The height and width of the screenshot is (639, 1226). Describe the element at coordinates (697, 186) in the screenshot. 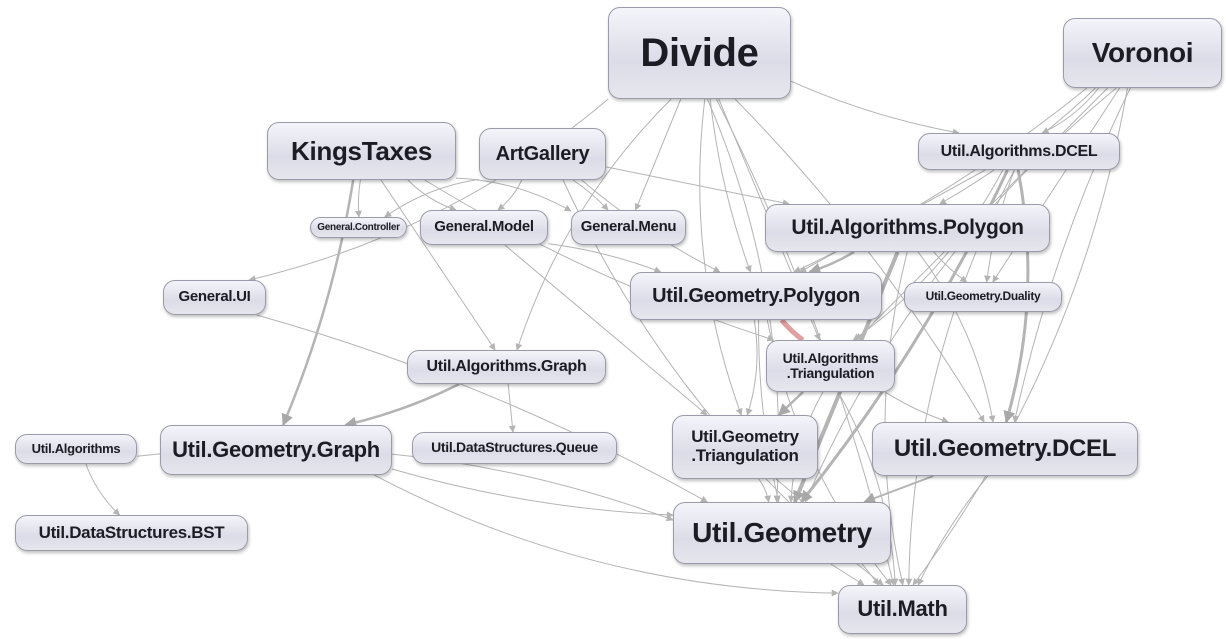

I see `edge-artgallery-to-alg_polygon` at that location.